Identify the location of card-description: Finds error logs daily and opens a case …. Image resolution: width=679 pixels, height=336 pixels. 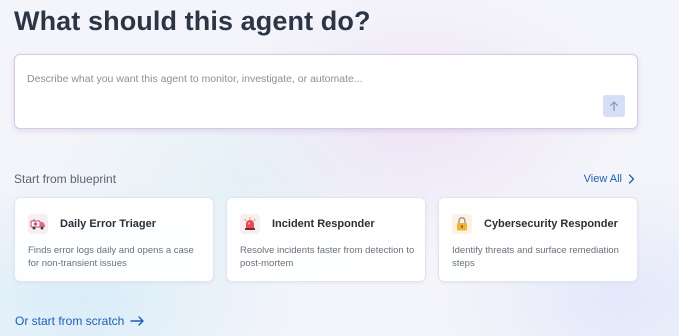
(111, 257).